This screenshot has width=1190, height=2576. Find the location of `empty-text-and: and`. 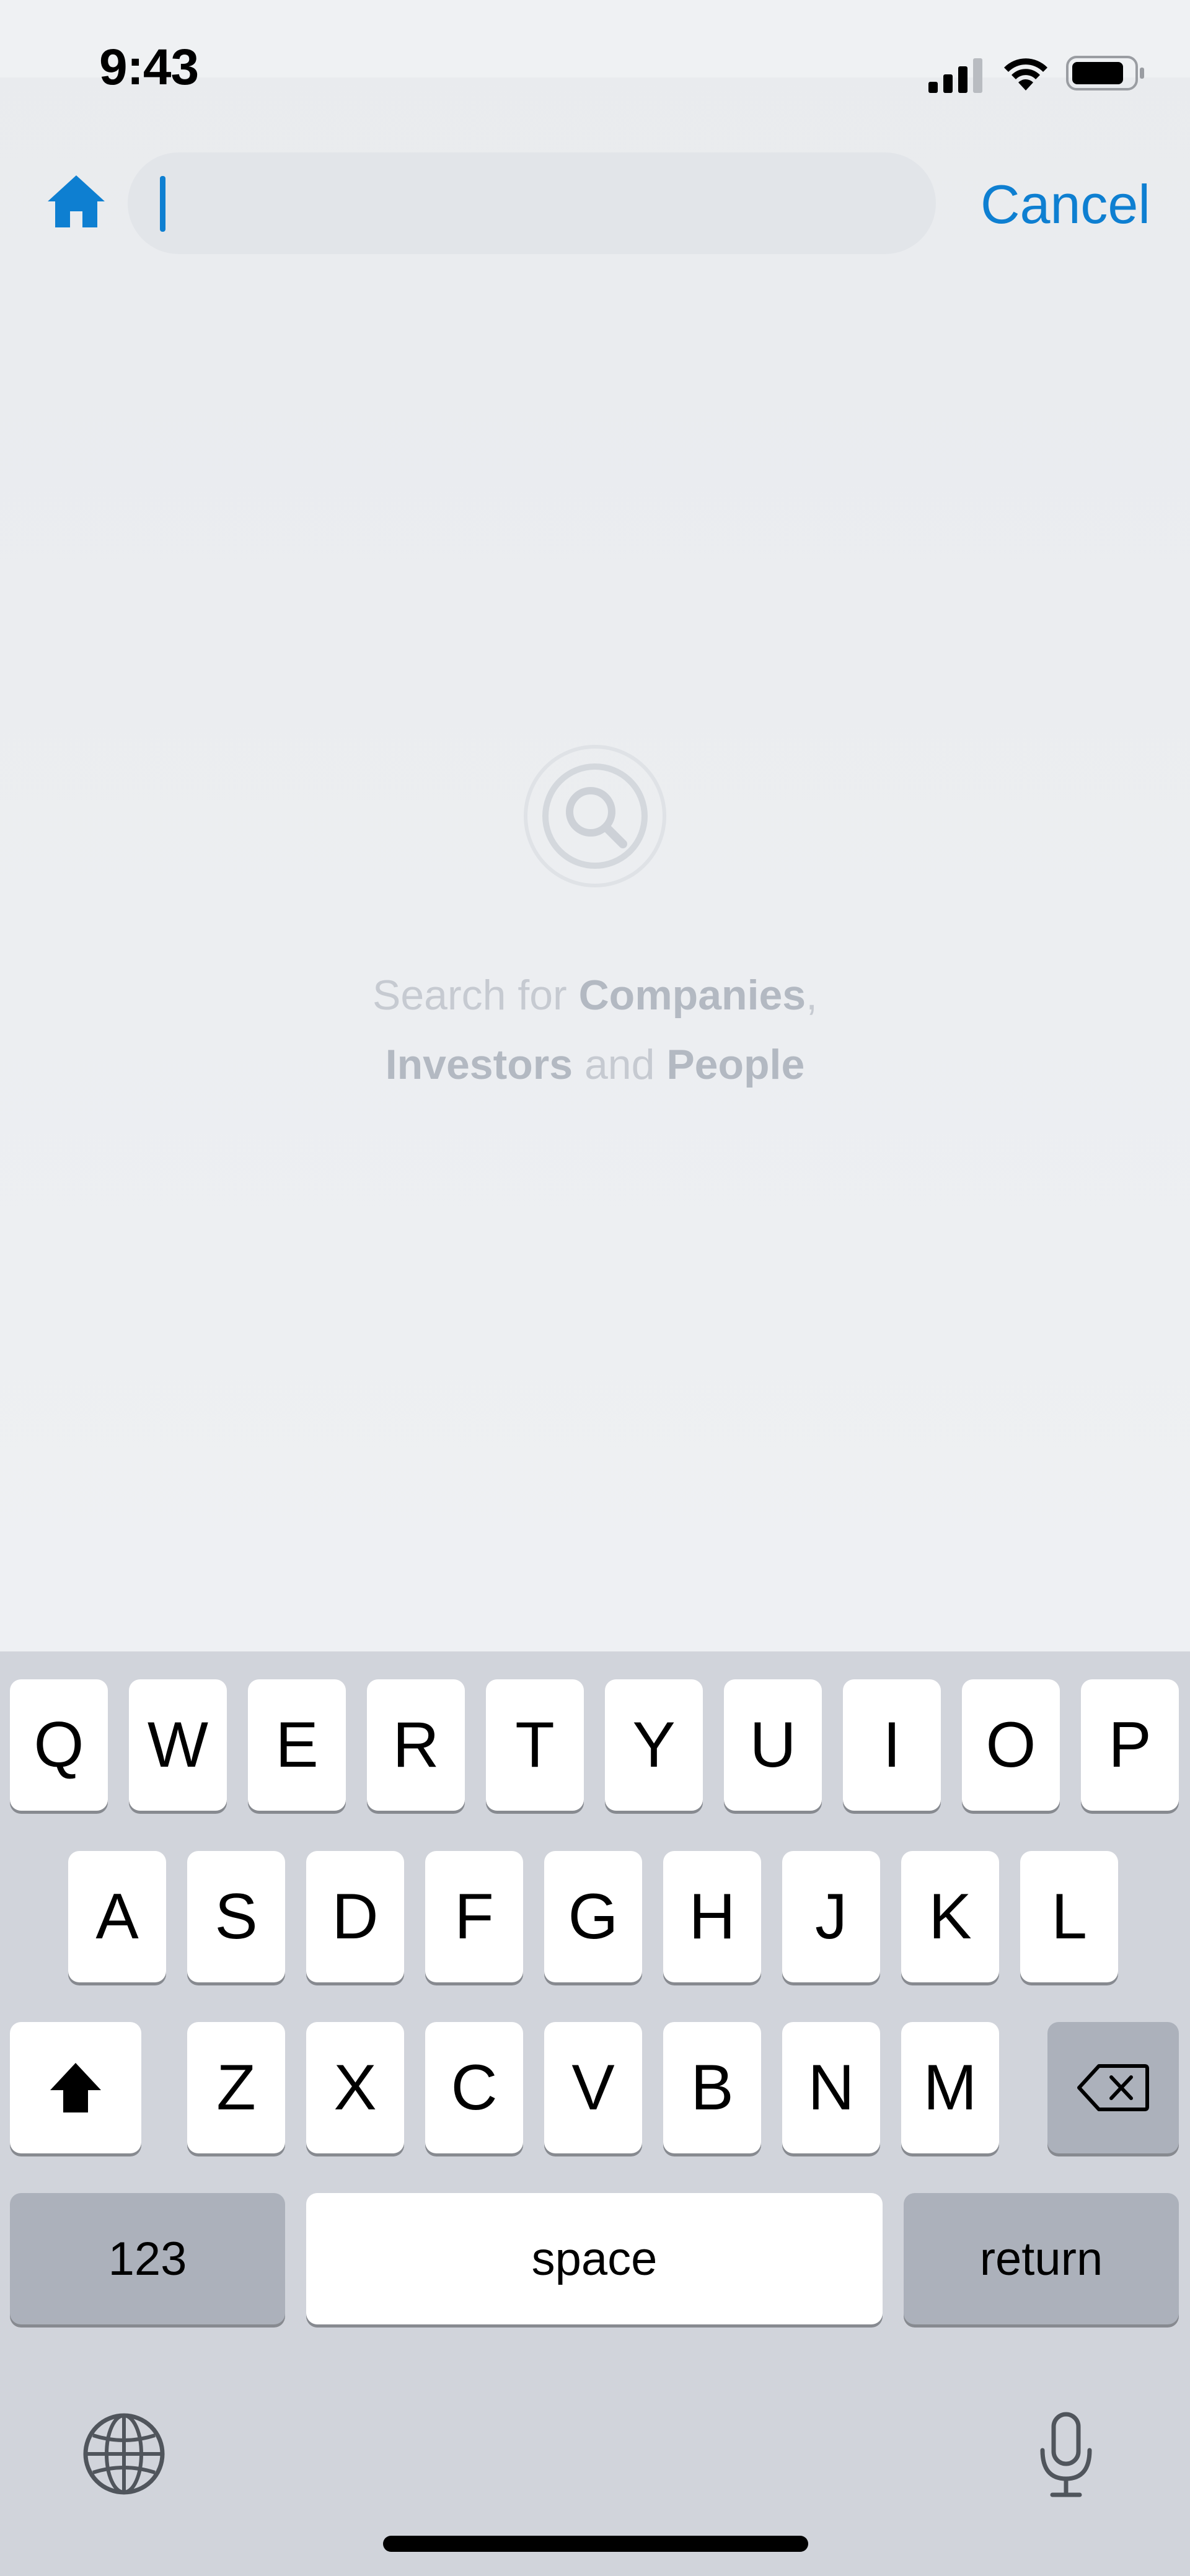

empty-text-and: and is located at coordinates (620, 1065).